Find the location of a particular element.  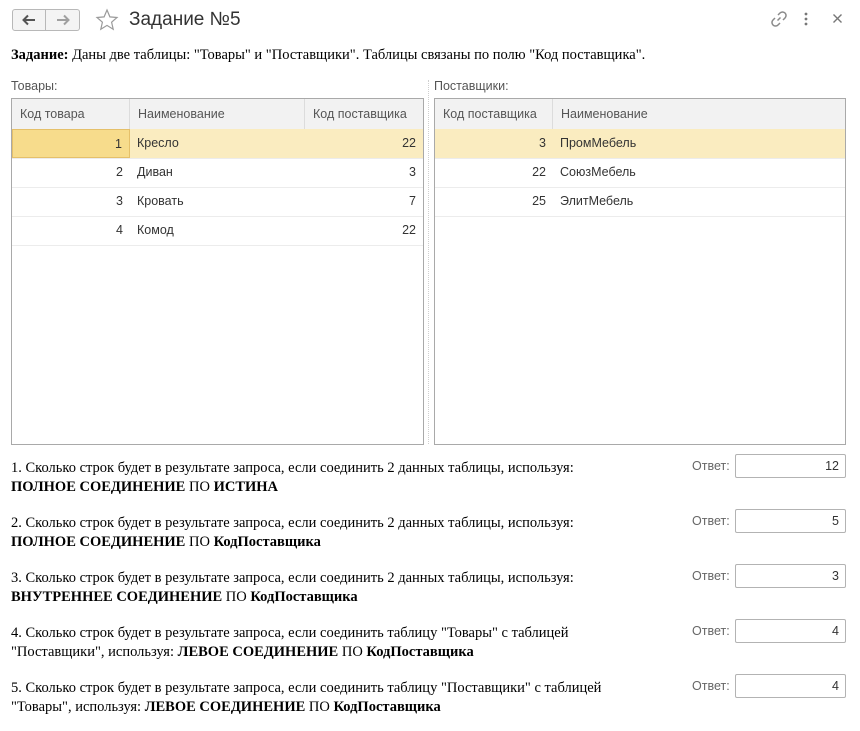

table-row: 22 СоюзМебель is located at coordinates (640, 173).